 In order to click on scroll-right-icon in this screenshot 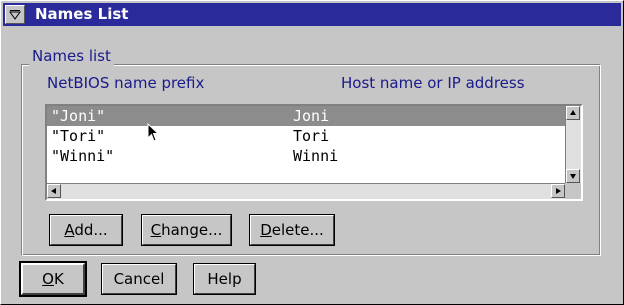, I will do `click(558, 191)`.